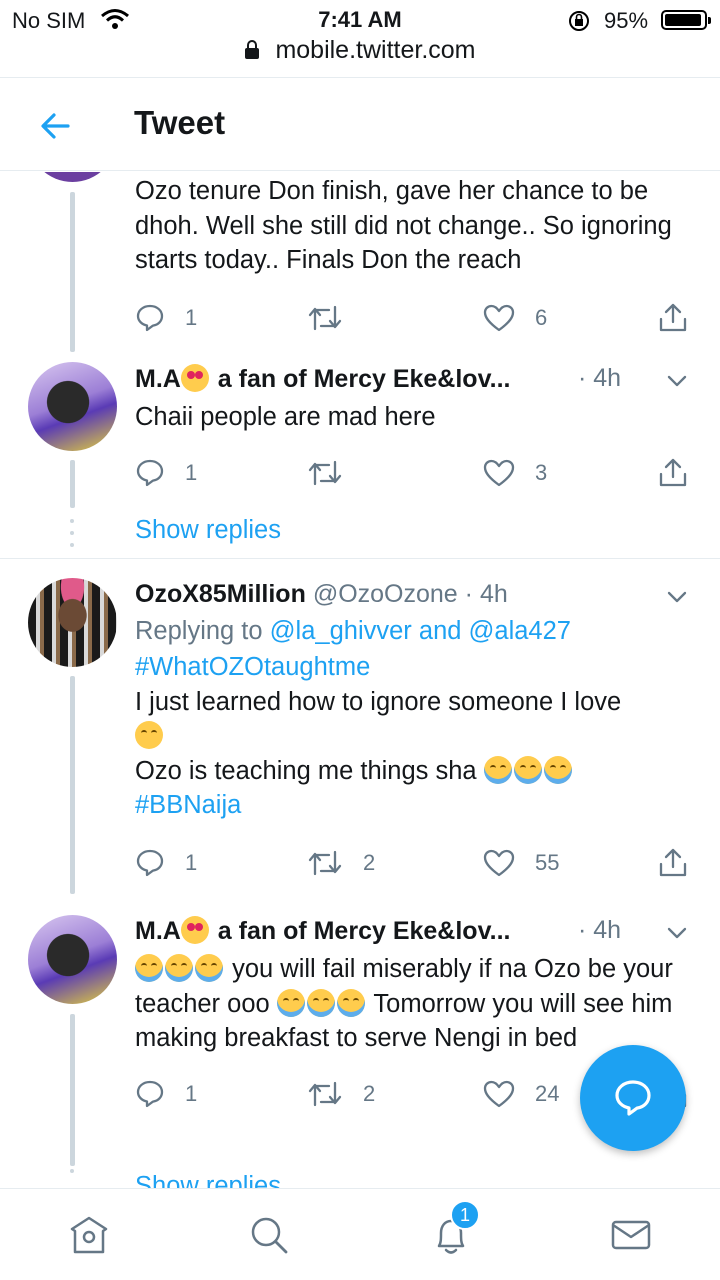  What do you see at coordinates (412, 863) in the screenshot?
I see `tweet-actions: 1 2 55` at bounding box center [412, 863].